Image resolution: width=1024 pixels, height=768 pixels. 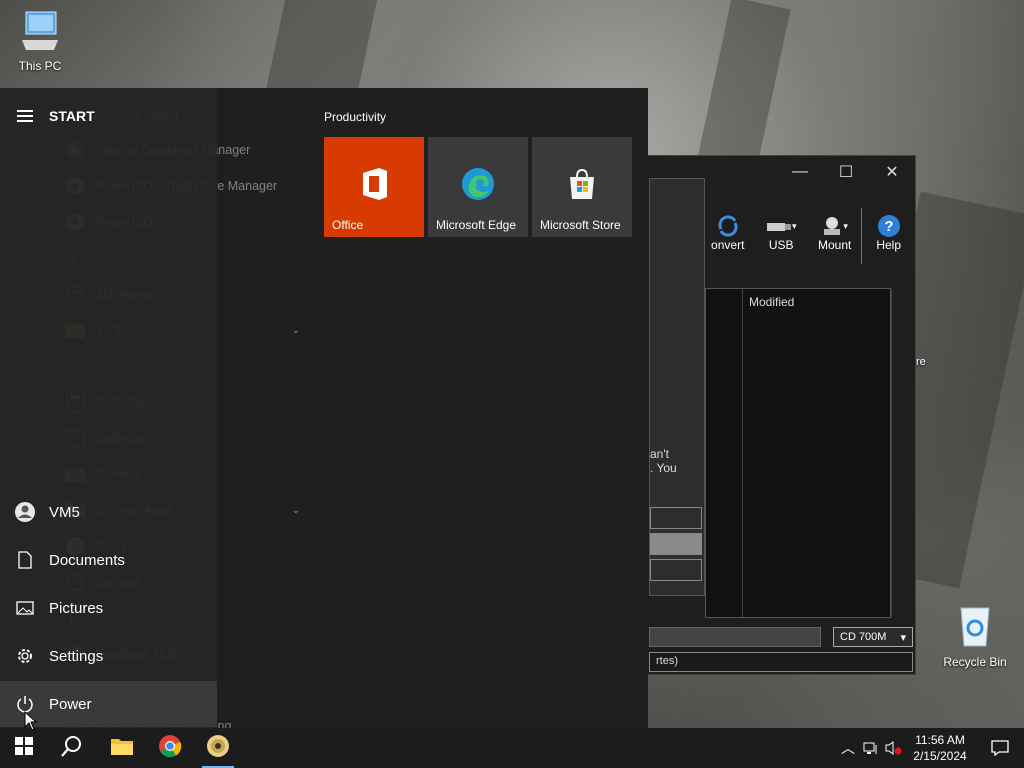 What do you see at coordinates (659, 454) in the screenshot?
I see `partial-text: an't` at bounding box center [659, 454].